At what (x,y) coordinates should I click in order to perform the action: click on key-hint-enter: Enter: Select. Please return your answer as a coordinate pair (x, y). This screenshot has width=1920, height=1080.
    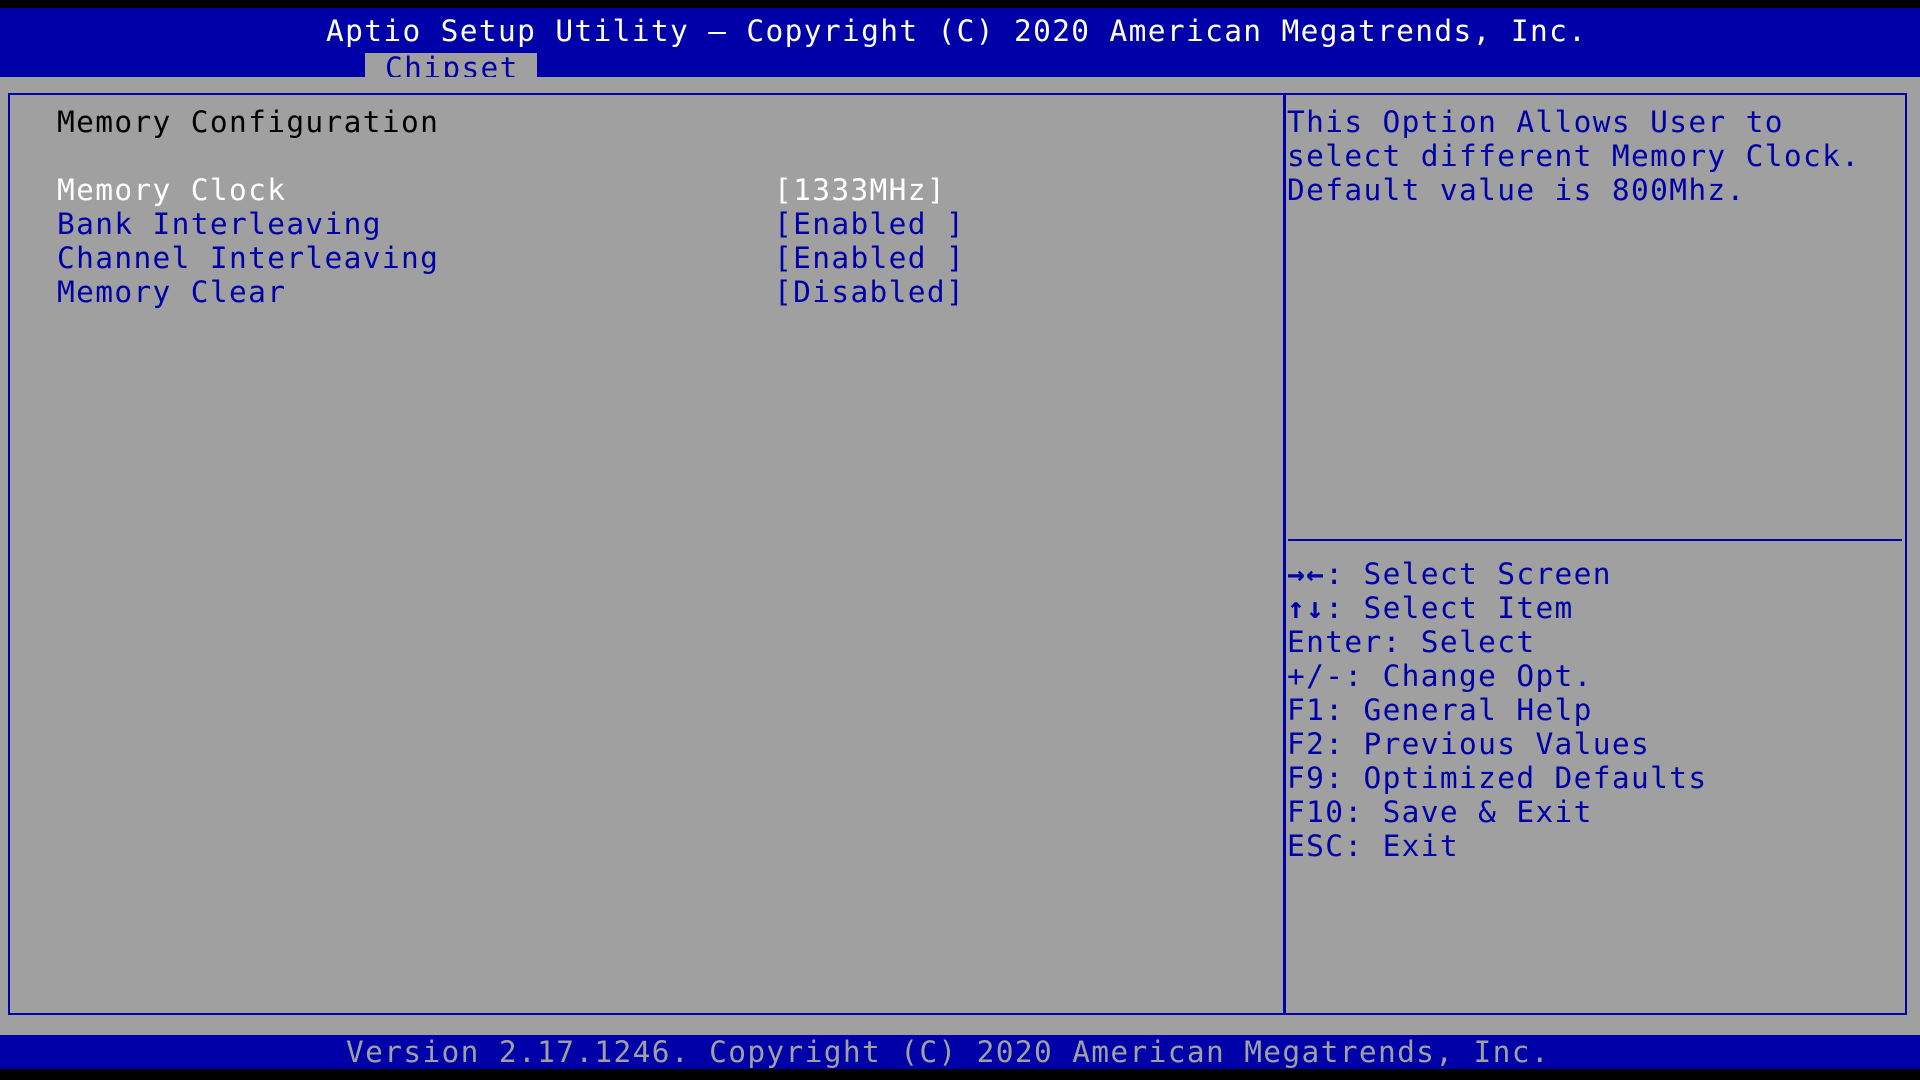
    Looking at the image, I should click on (1411, 642).